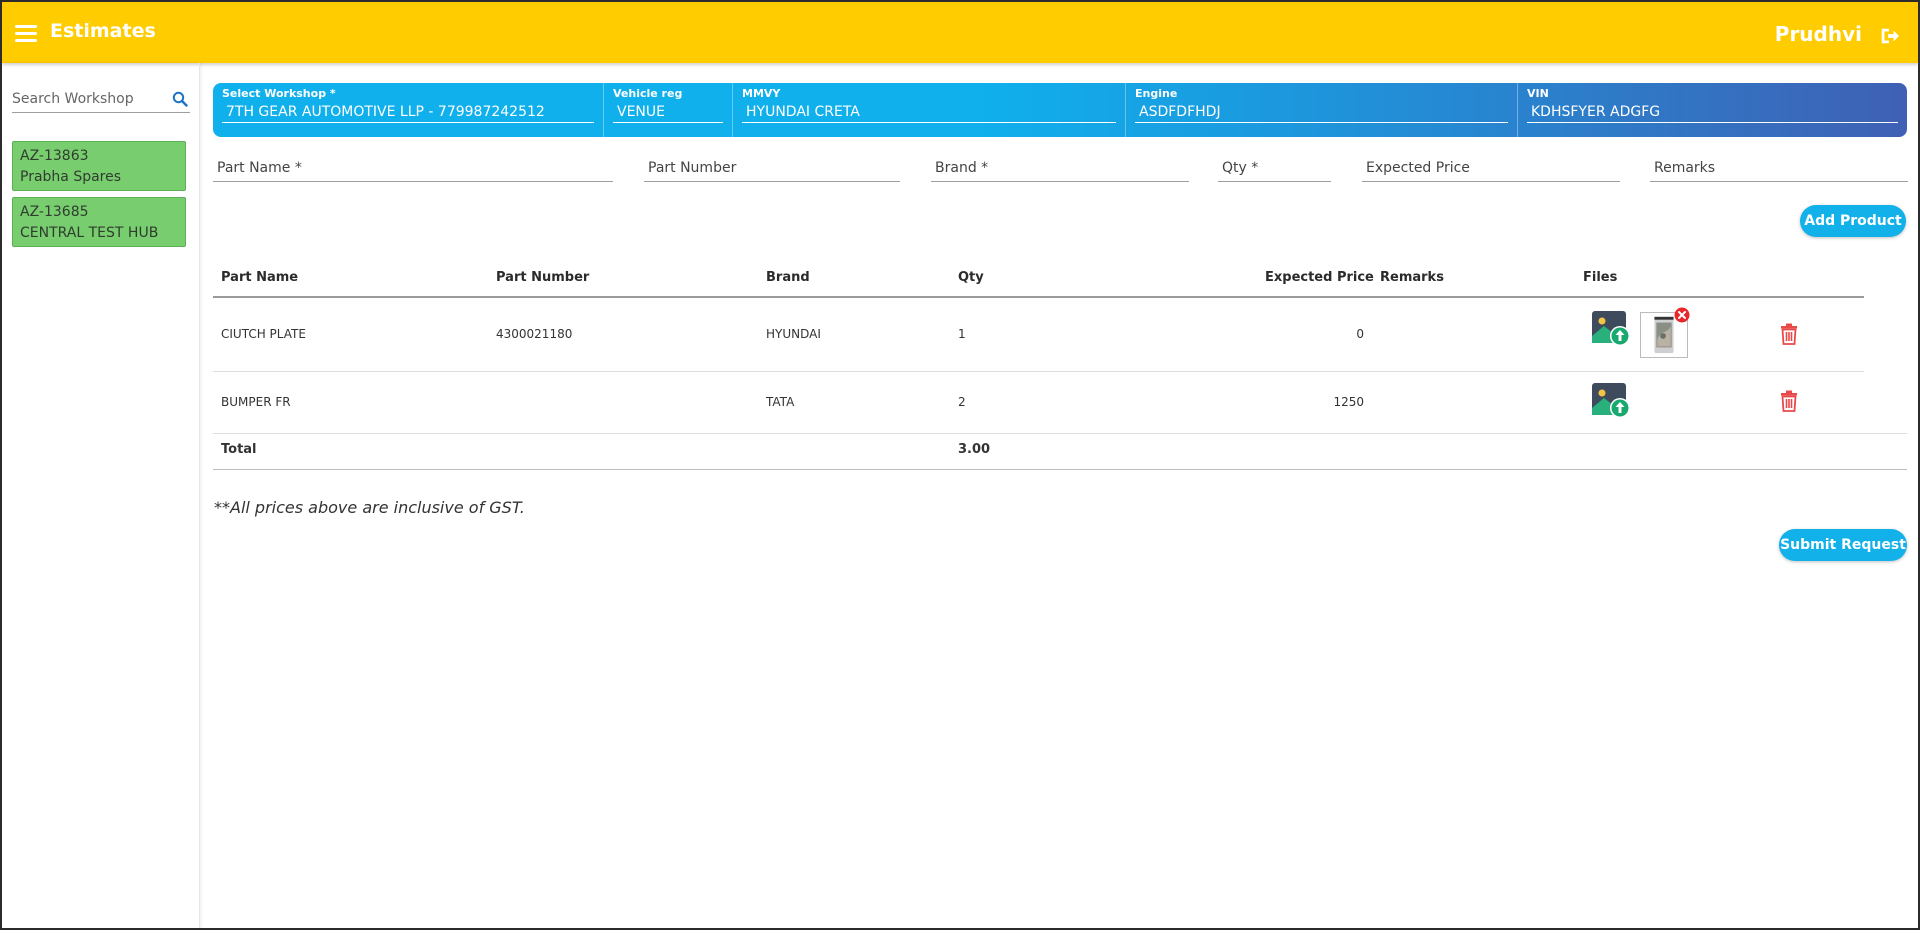 The height and width of the screenshot is (933, 1920). What do you see at coordinates (648, 93) in the screenshot?
I see `field-label: Vehicle reg` at bounding box center [648, 93].